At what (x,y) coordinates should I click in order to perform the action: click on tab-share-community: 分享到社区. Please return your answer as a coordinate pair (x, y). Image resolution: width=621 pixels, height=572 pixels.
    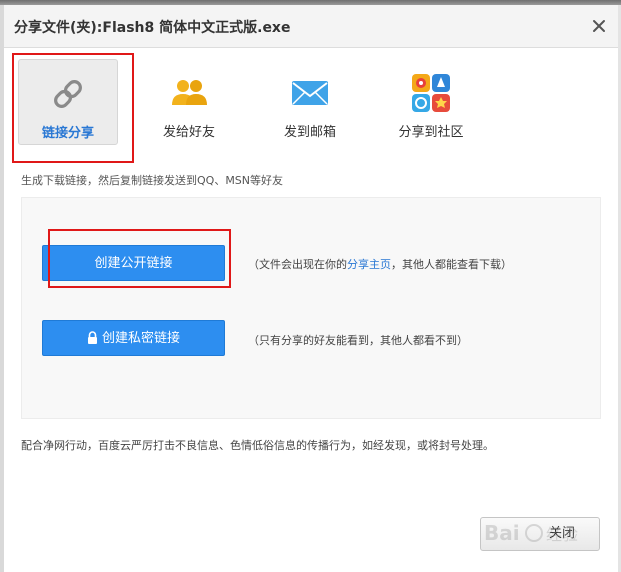
    Looking at the image, I should click on (431, 102).